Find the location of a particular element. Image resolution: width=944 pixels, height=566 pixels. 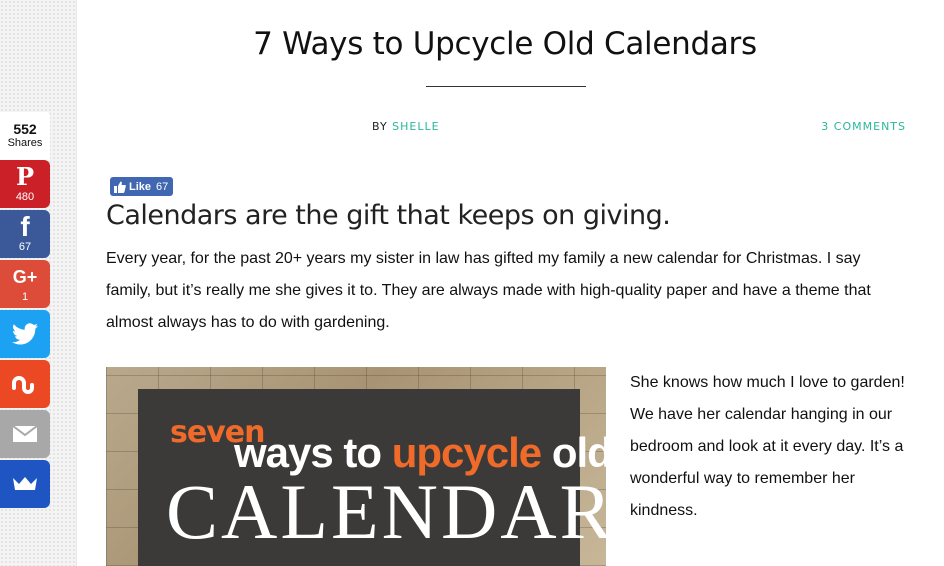

crown-icon is located at coordinates (25, 483).